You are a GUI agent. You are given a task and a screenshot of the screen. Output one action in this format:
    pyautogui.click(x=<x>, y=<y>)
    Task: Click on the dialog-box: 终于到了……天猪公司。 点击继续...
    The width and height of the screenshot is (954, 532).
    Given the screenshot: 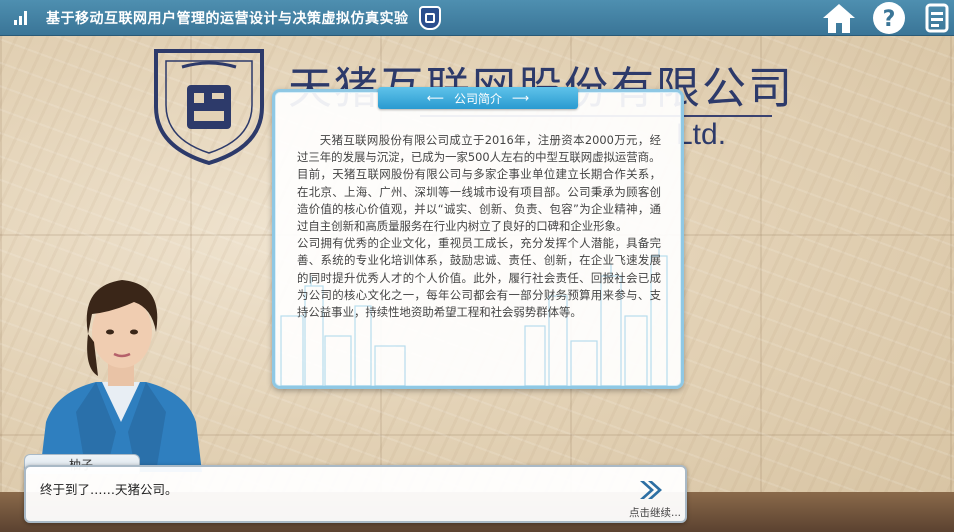 What is the action you would take?
    pyautogui.click(x=355, y=494)
    